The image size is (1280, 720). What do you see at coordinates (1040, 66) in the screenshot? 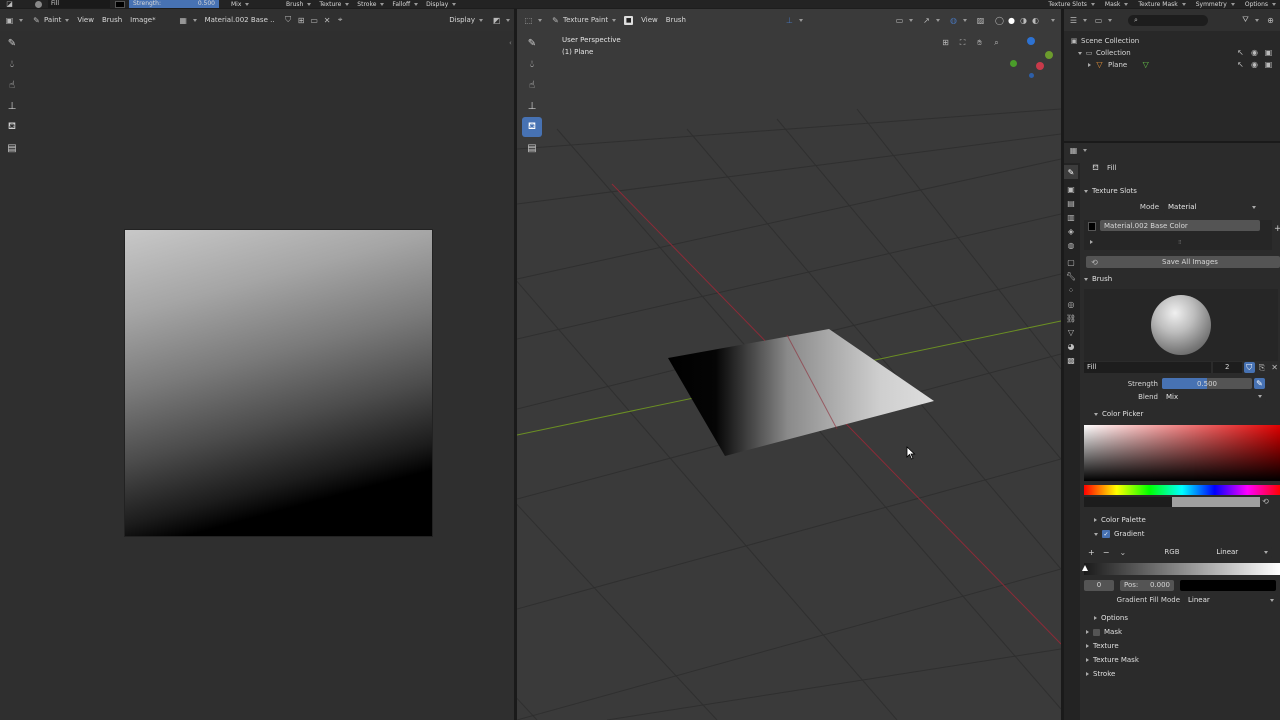
I see `gizmo-x-axis-icon` at bounding box center [1040, 66].